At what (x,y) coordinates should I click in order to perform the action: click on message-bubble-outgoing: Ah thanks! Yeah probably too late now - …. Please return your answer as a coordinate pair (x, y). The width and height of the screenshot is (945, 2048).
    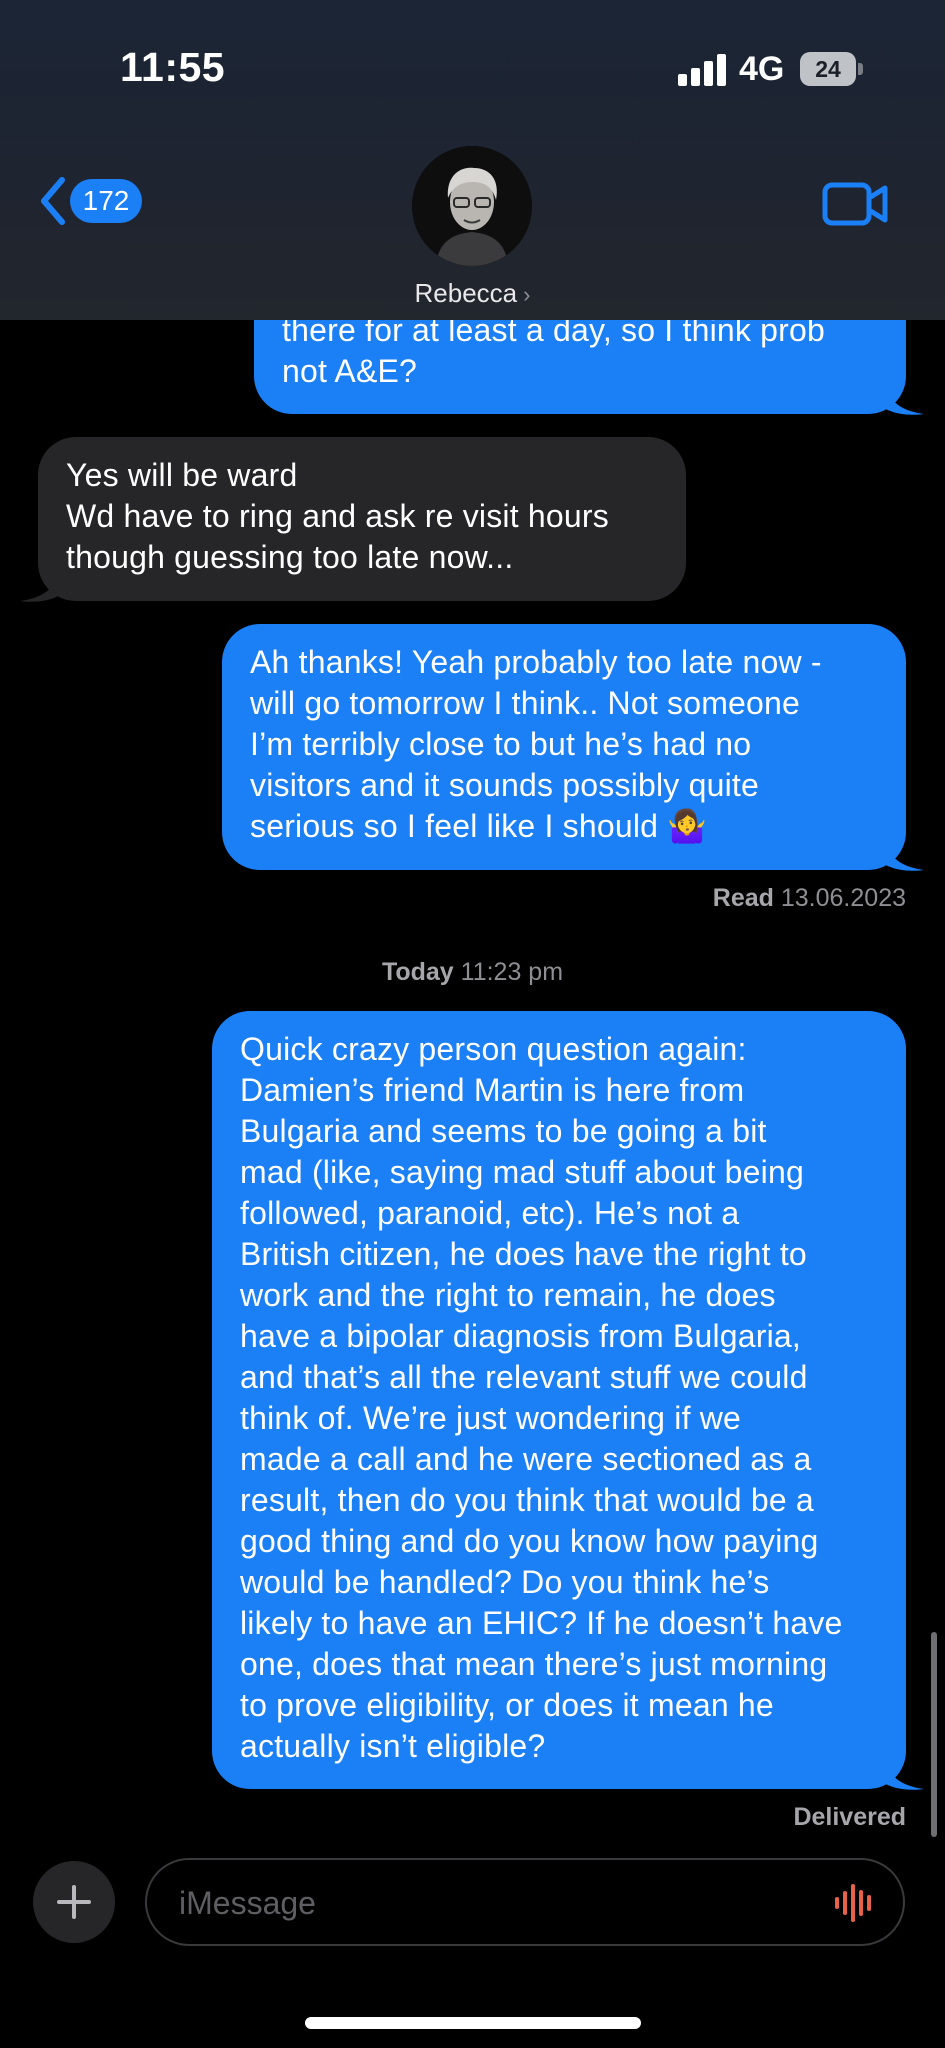
    Looking at the image, I should click on (573, 747).